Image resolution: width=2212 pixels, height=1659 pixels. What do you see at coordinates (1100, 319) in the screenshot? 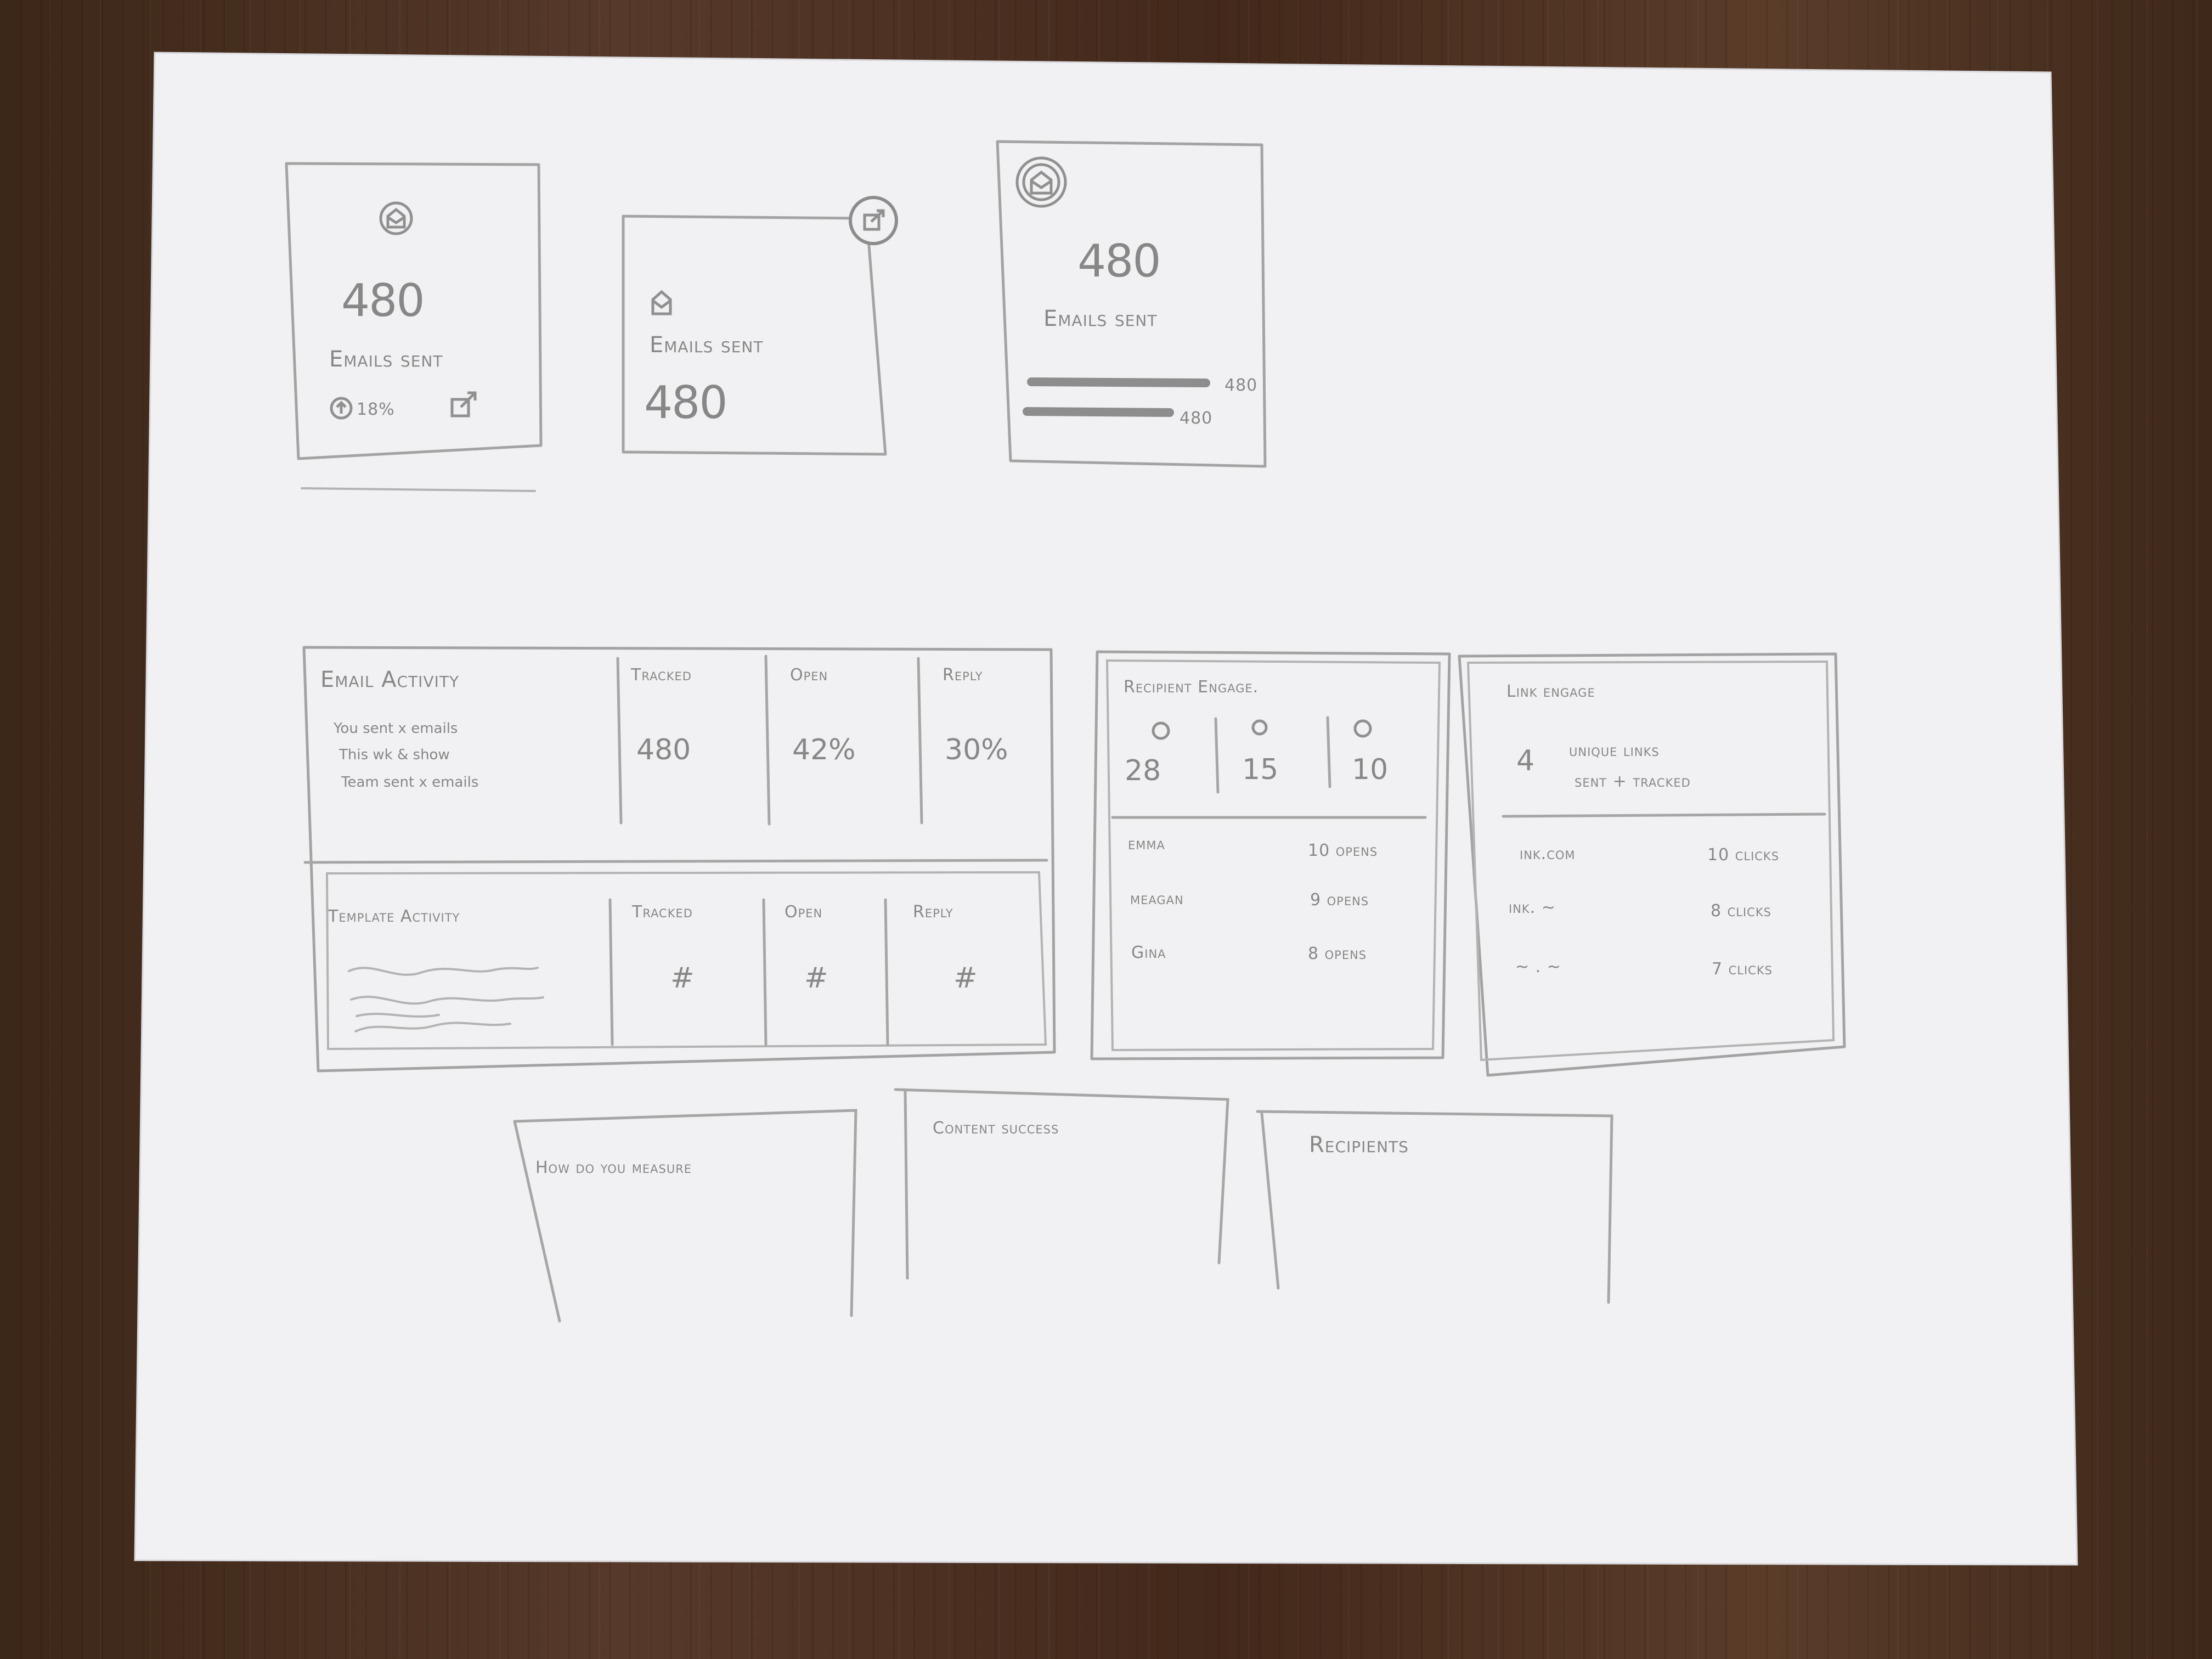
I see `card3-label: Emails sent` at bounding box center [1100, 319].